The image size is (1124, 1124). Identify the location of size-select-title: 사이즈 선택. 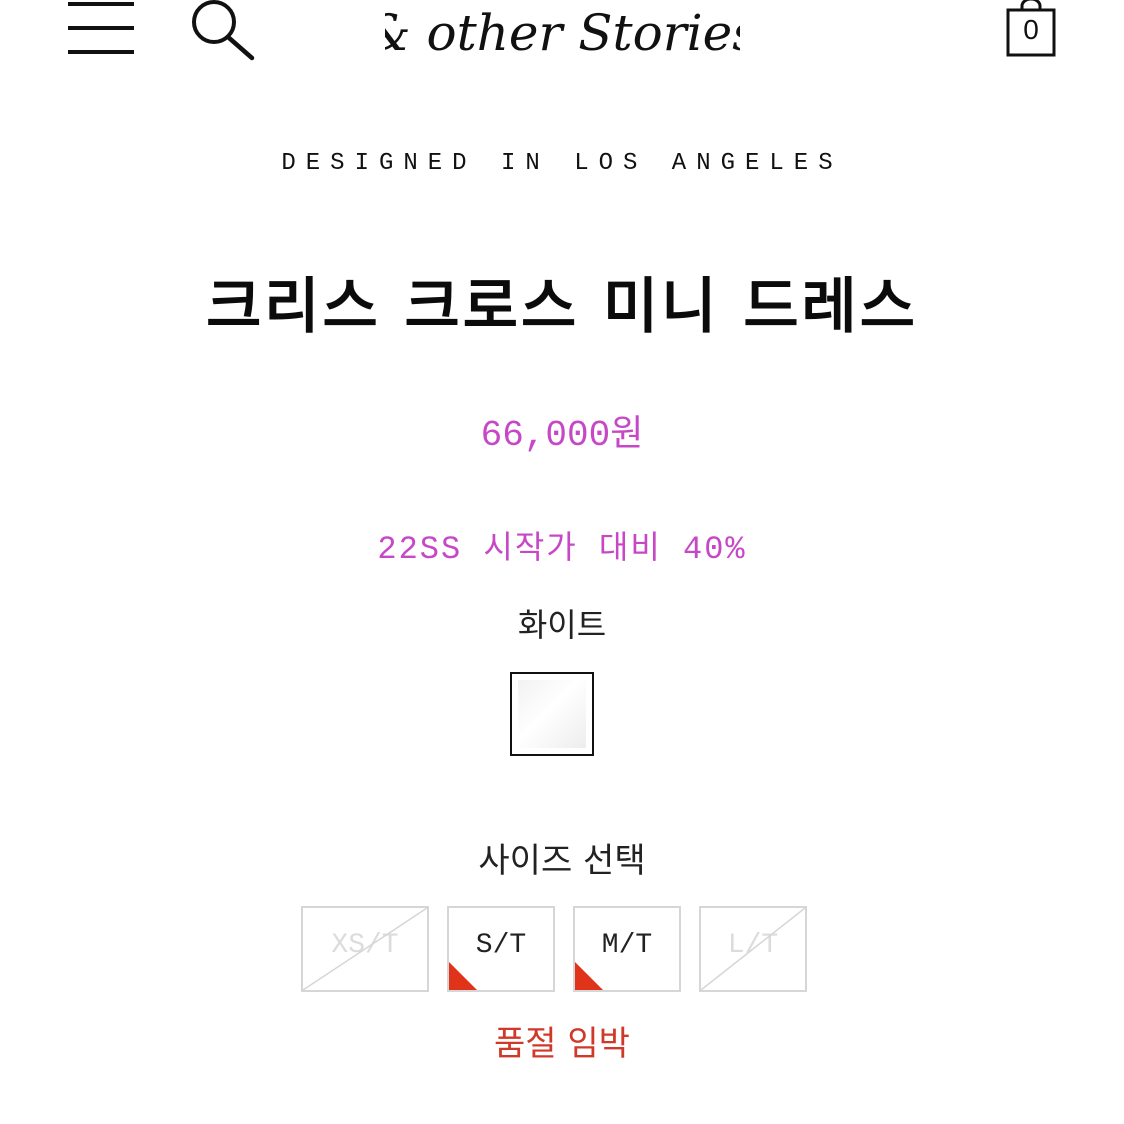
(562, 861).